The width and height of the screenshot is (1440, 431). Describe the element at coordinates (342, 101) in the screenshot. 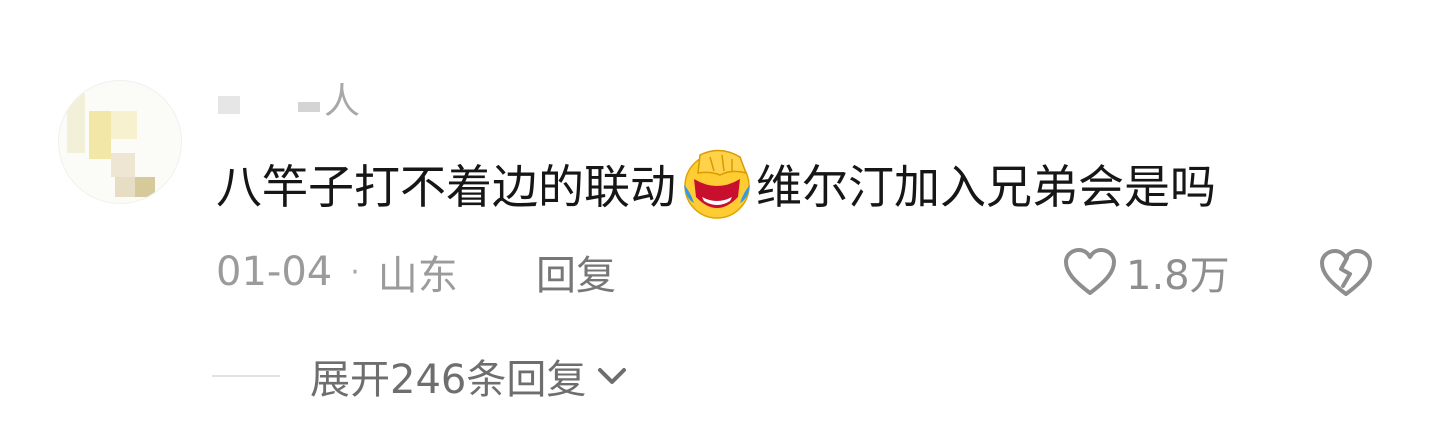

I see `username-visible-text: 人` at that location.